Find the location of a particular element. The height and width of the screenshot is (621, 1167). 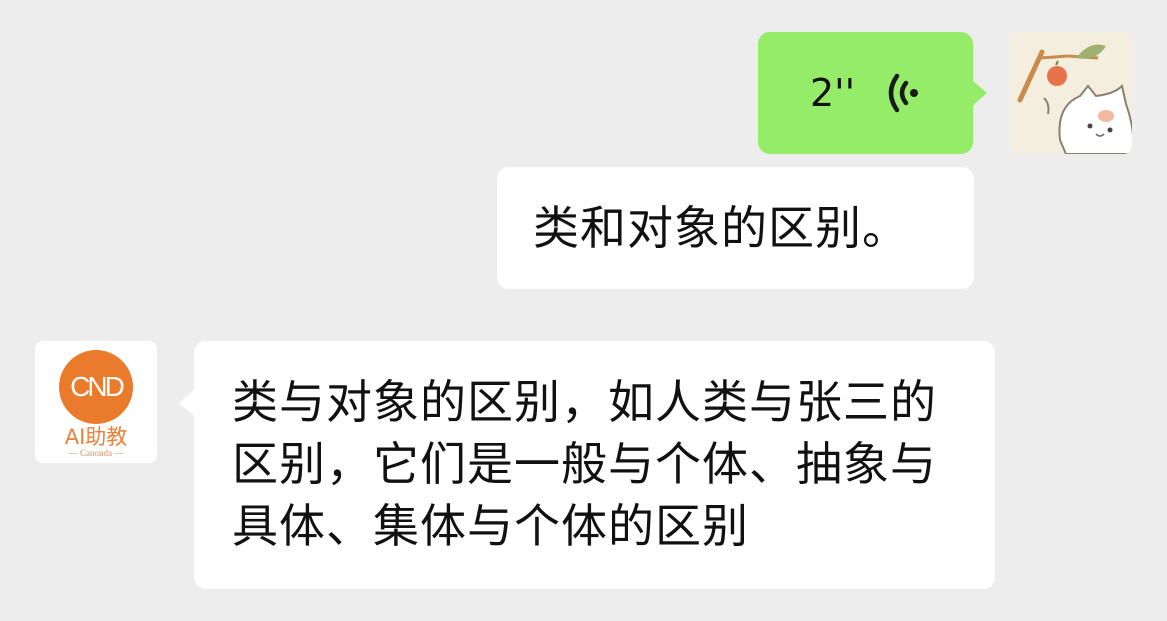

cat-avatar-icon is located at coordinates (1071, 93).